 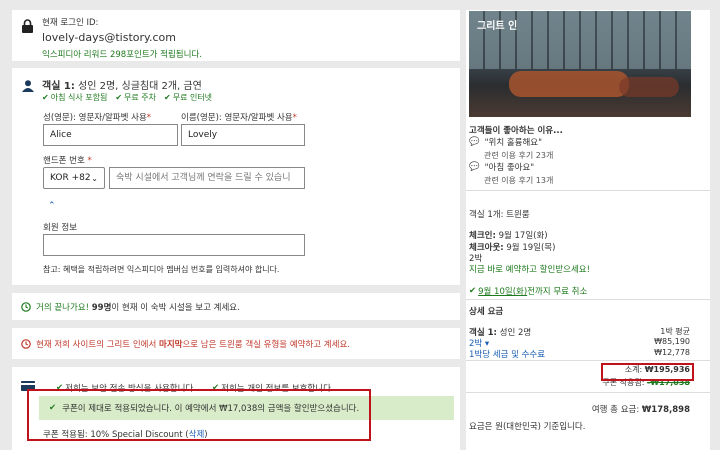 I want to click on amenity-internet: ✔ 무료 인터넷, so click(x=188, y=97).